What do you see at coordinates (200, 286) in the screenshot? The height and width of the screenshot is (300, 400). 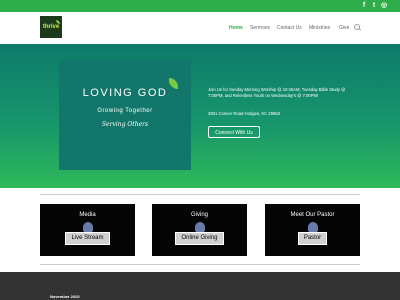 I see `footer: November 2020` at bounding box center [200, 286].